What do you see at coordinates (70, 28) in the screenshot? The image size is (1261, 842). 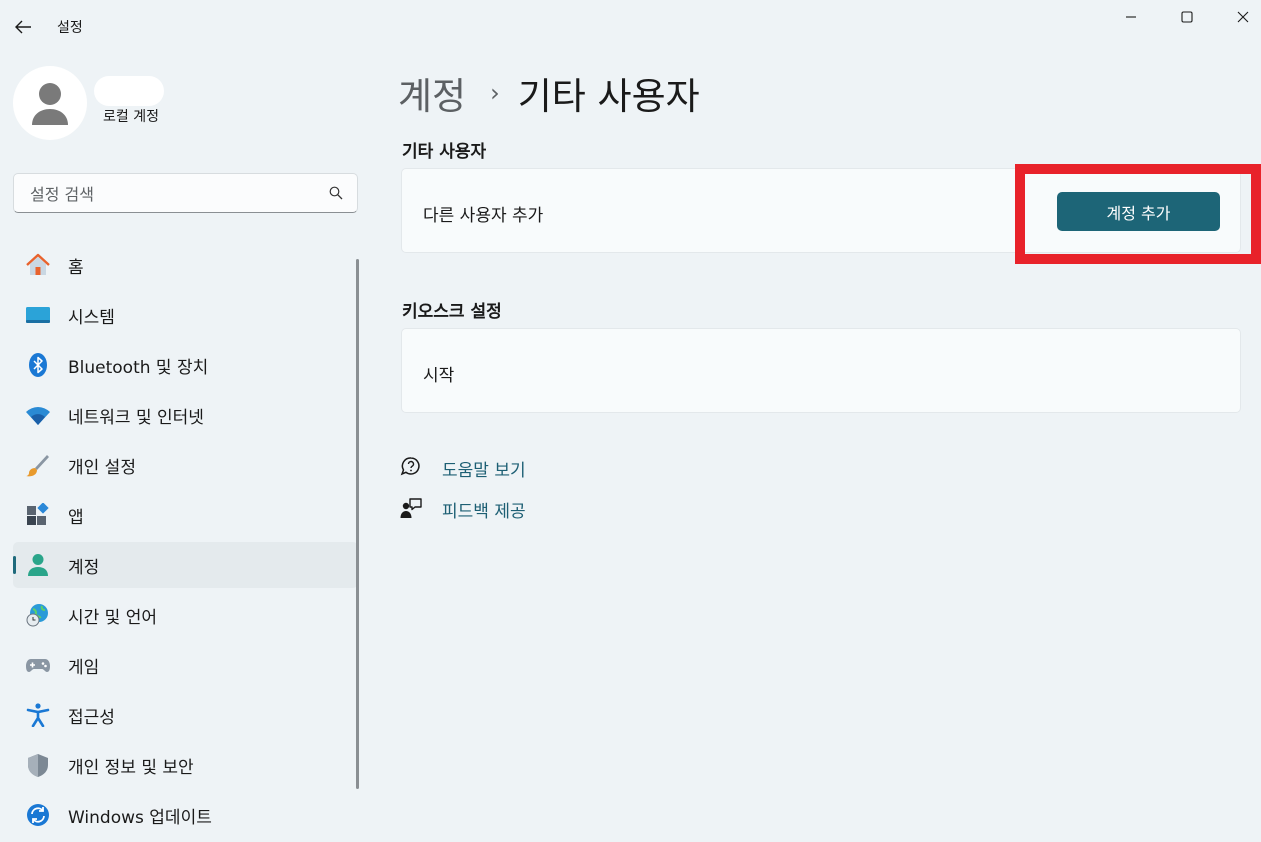 I see `app-title: 설정` at bounding box center [70, 28].